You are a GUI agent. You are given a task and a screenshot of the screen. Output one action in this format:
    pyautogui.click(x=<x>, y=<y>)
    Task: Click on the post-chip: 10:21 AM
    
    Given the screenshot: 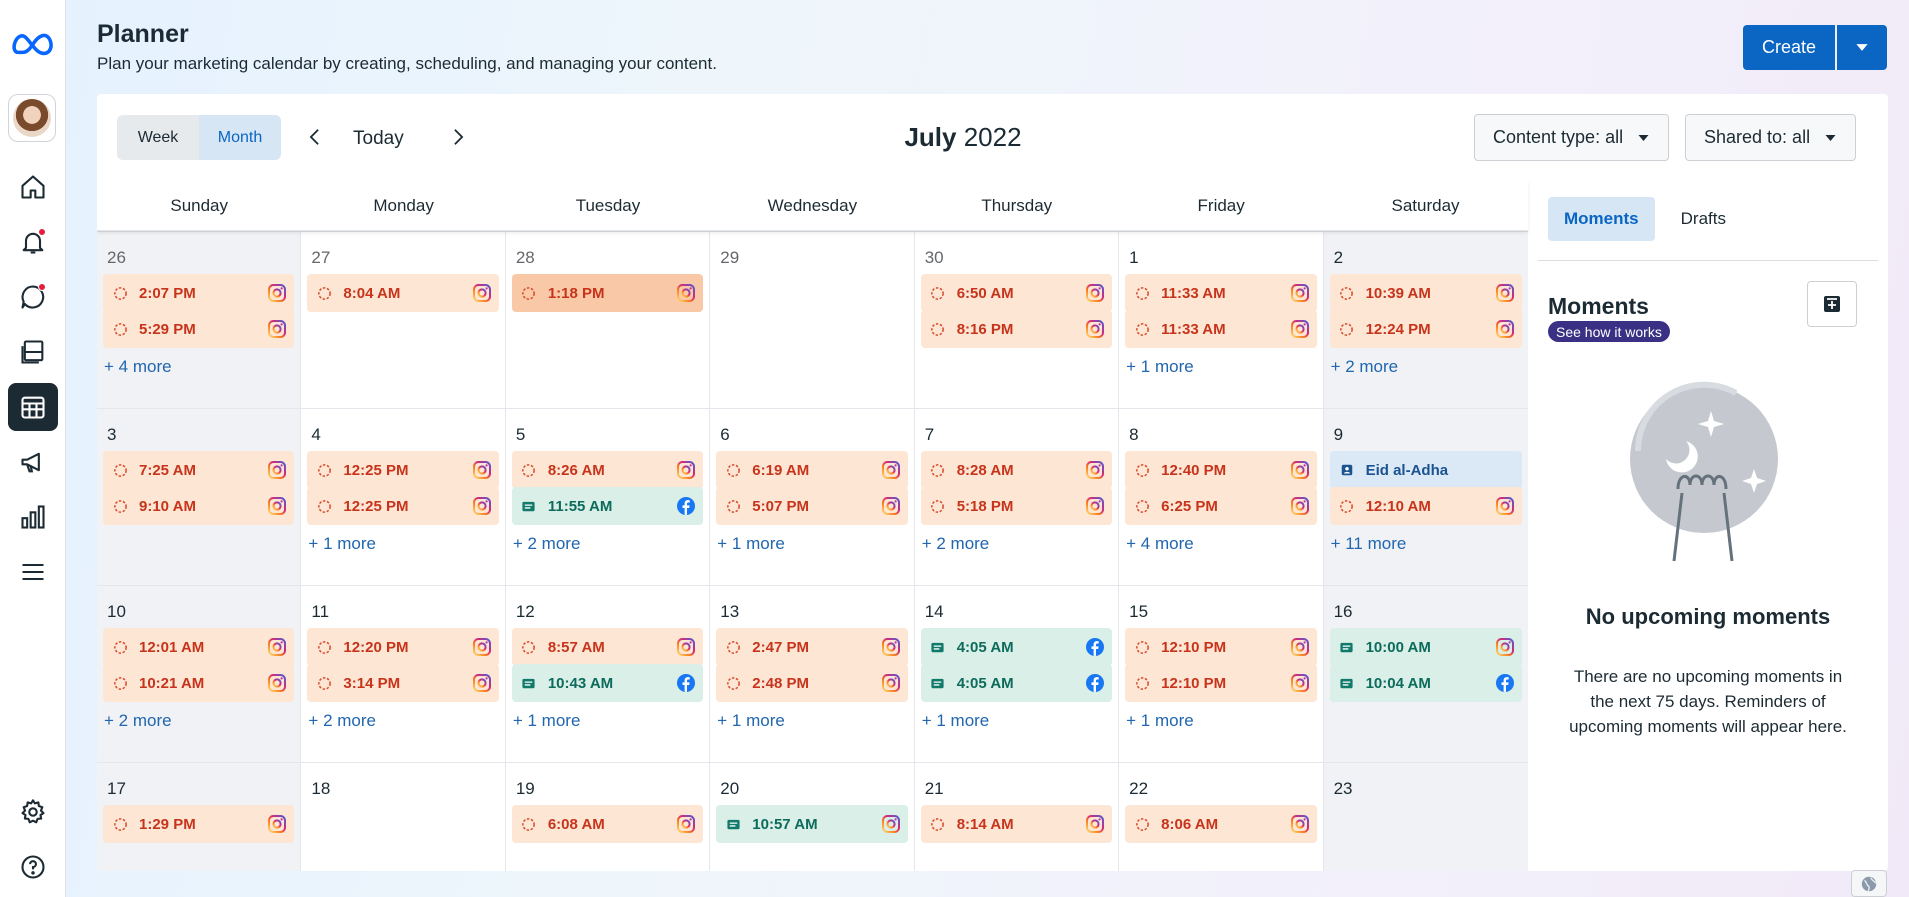 What is the action you would take?
    pyautogui.click(x=199, y=683)
    